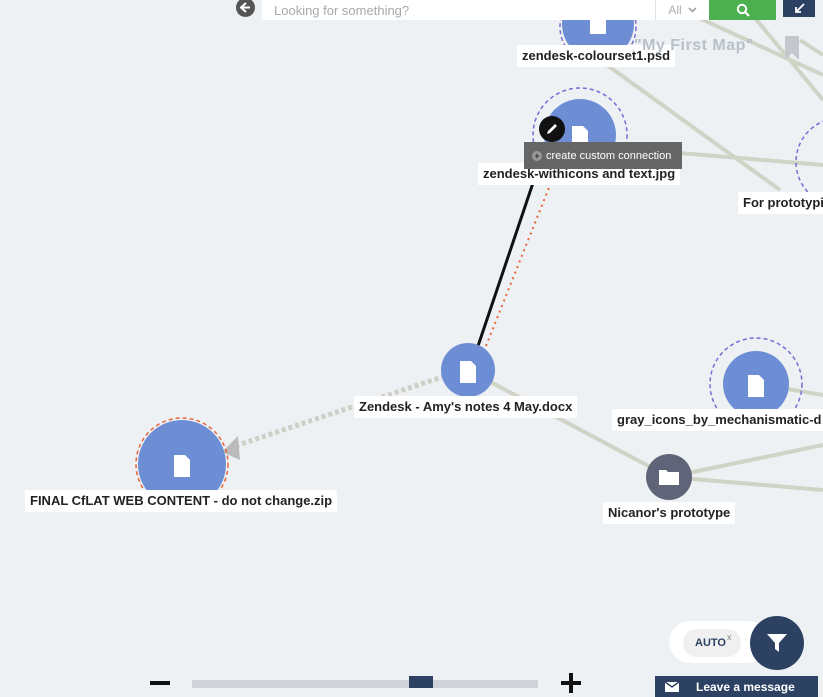 The image size is (823, 697). Describe the element at coordinates (729, 637) in the screenshot. I see `auto-close-icon: x` at that location.